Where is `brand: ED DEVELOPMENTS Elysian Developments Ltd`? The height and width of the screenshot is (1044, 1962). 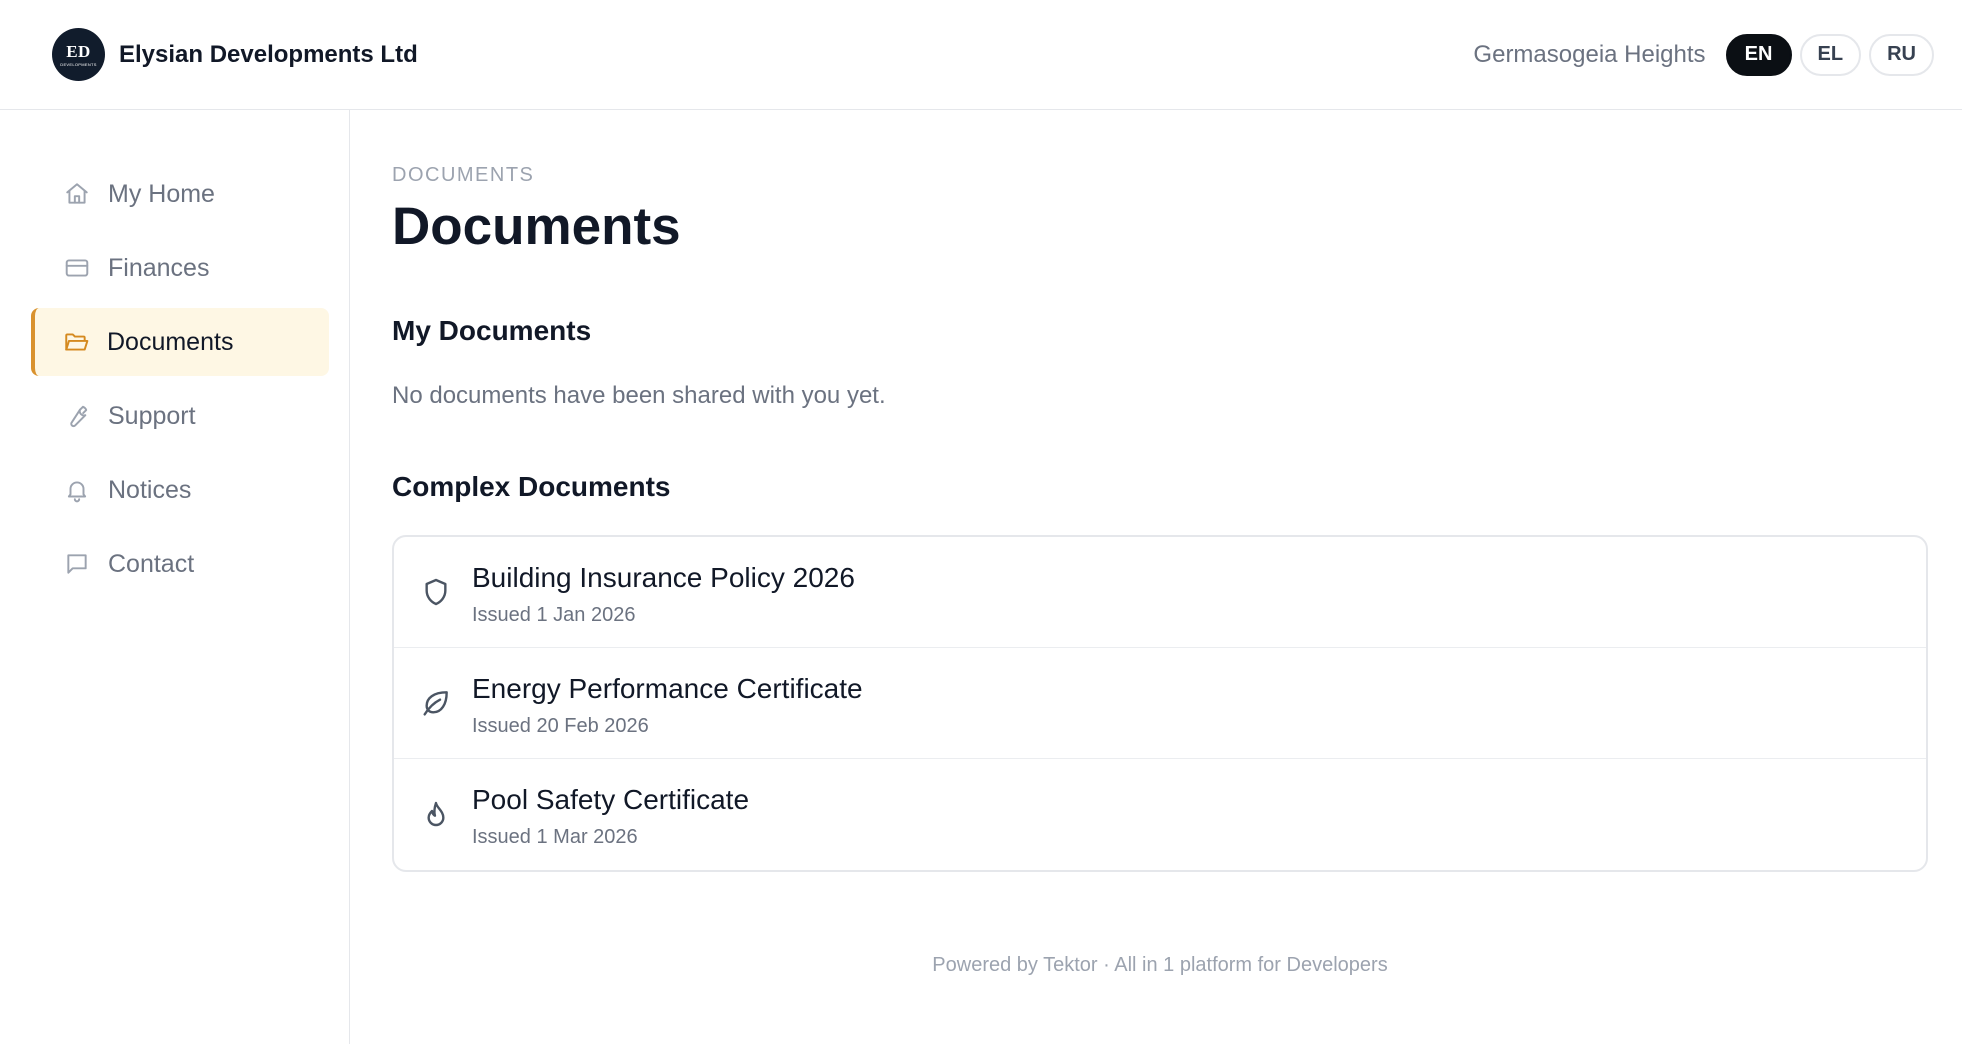
brand: ED DEVELOPMENTS Elysian Developments Ltd is located at coordinates (235, 54).